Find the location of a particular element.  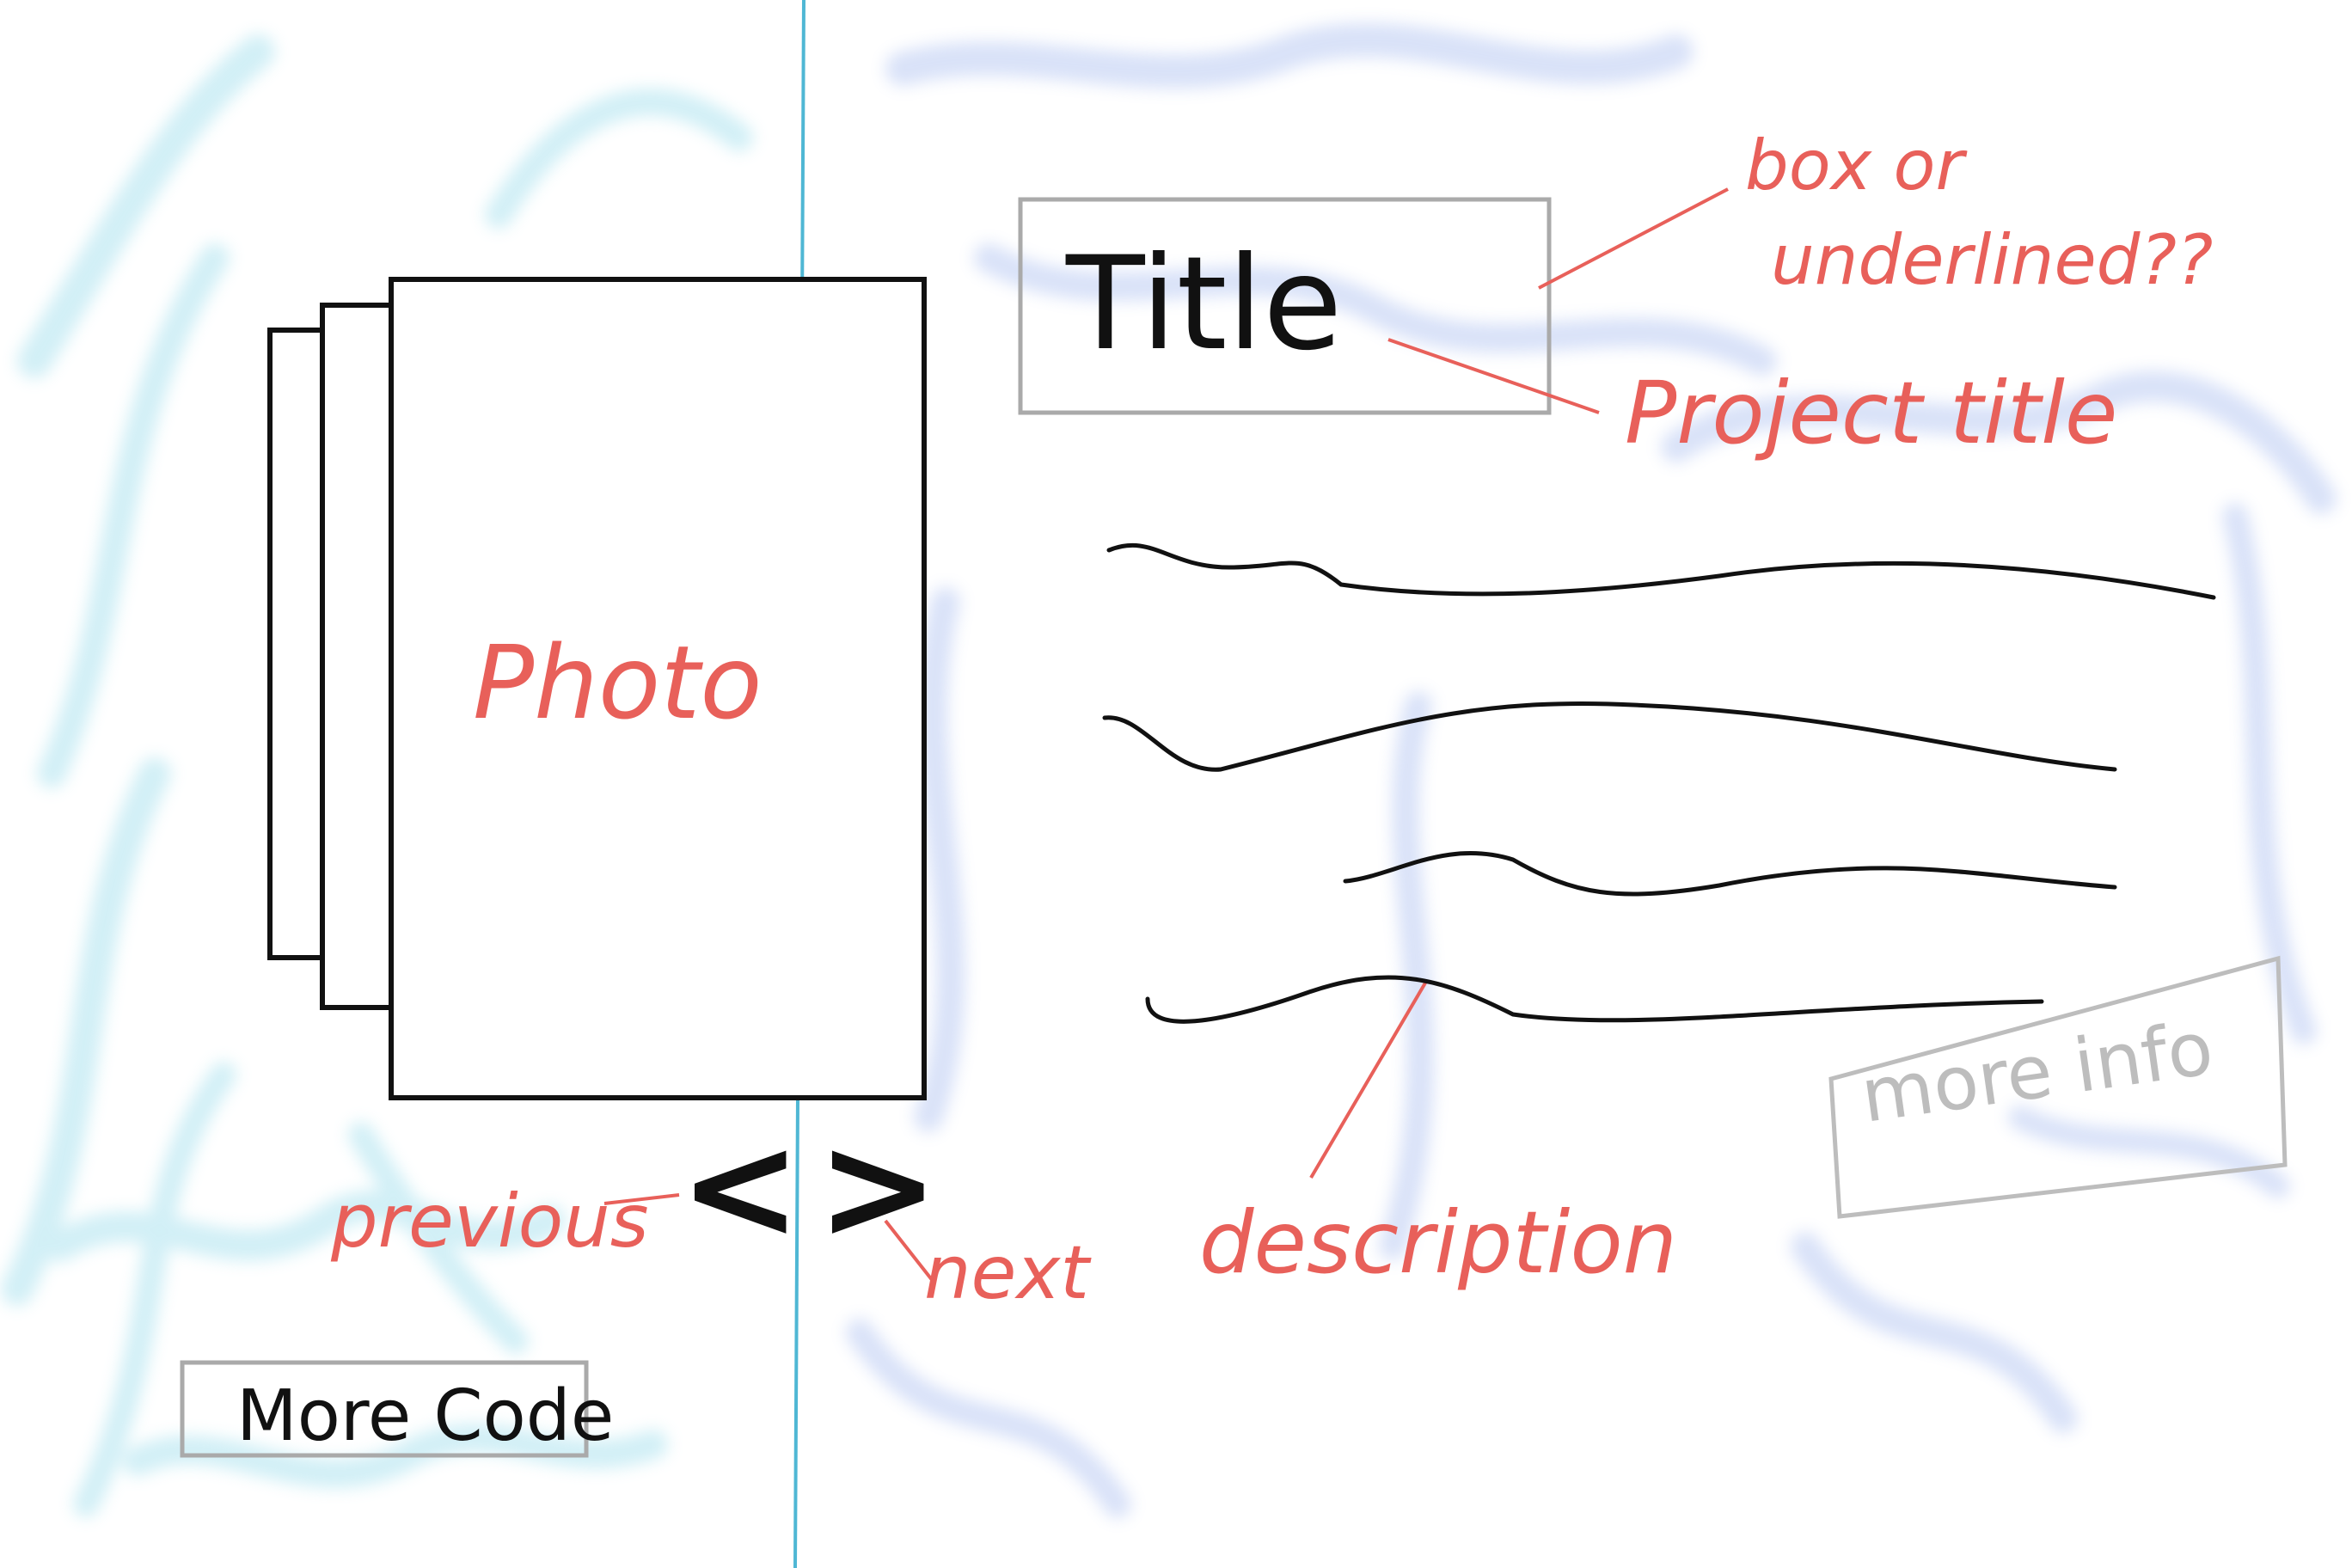

annotation-description: description is located at coordinates (1438, 1242).